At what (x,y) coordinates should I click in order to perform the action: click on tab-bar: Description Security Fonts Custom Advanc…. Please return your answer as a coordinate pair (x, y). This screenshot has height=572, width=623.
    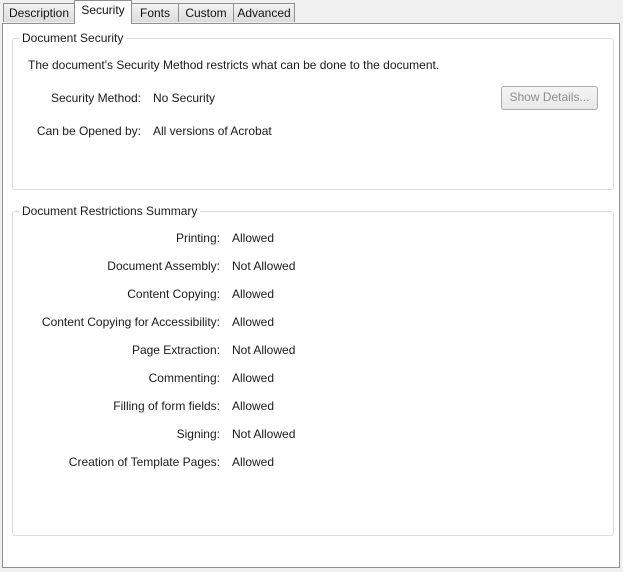
    Looking at the image, I should click on (311, 12).